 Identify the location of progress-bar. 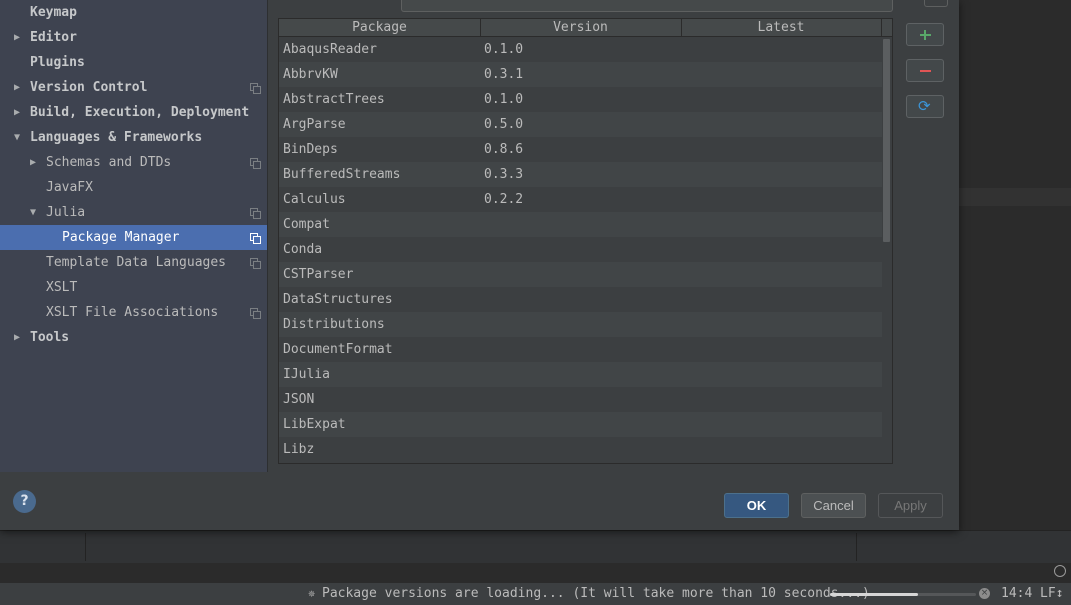
(903, 594).